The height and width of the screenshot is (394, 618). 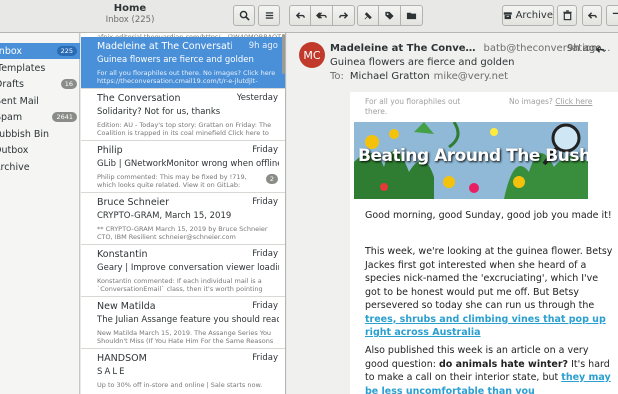 I want to click on folder-rubbish-bin: Rubbish Bin, so click(x=40, y=134).